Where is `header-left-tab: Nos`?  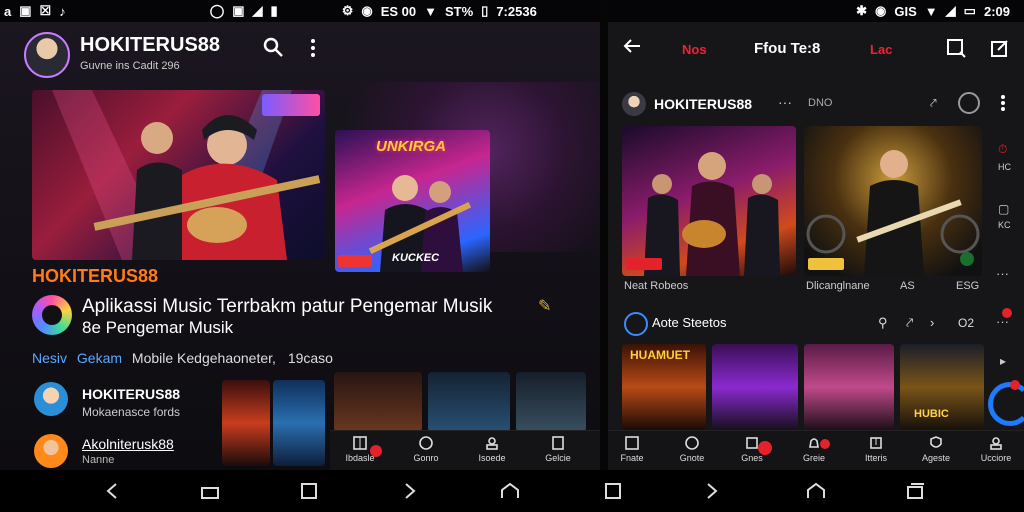 header-left-tab: Nos is located at coordinates (694, 49).